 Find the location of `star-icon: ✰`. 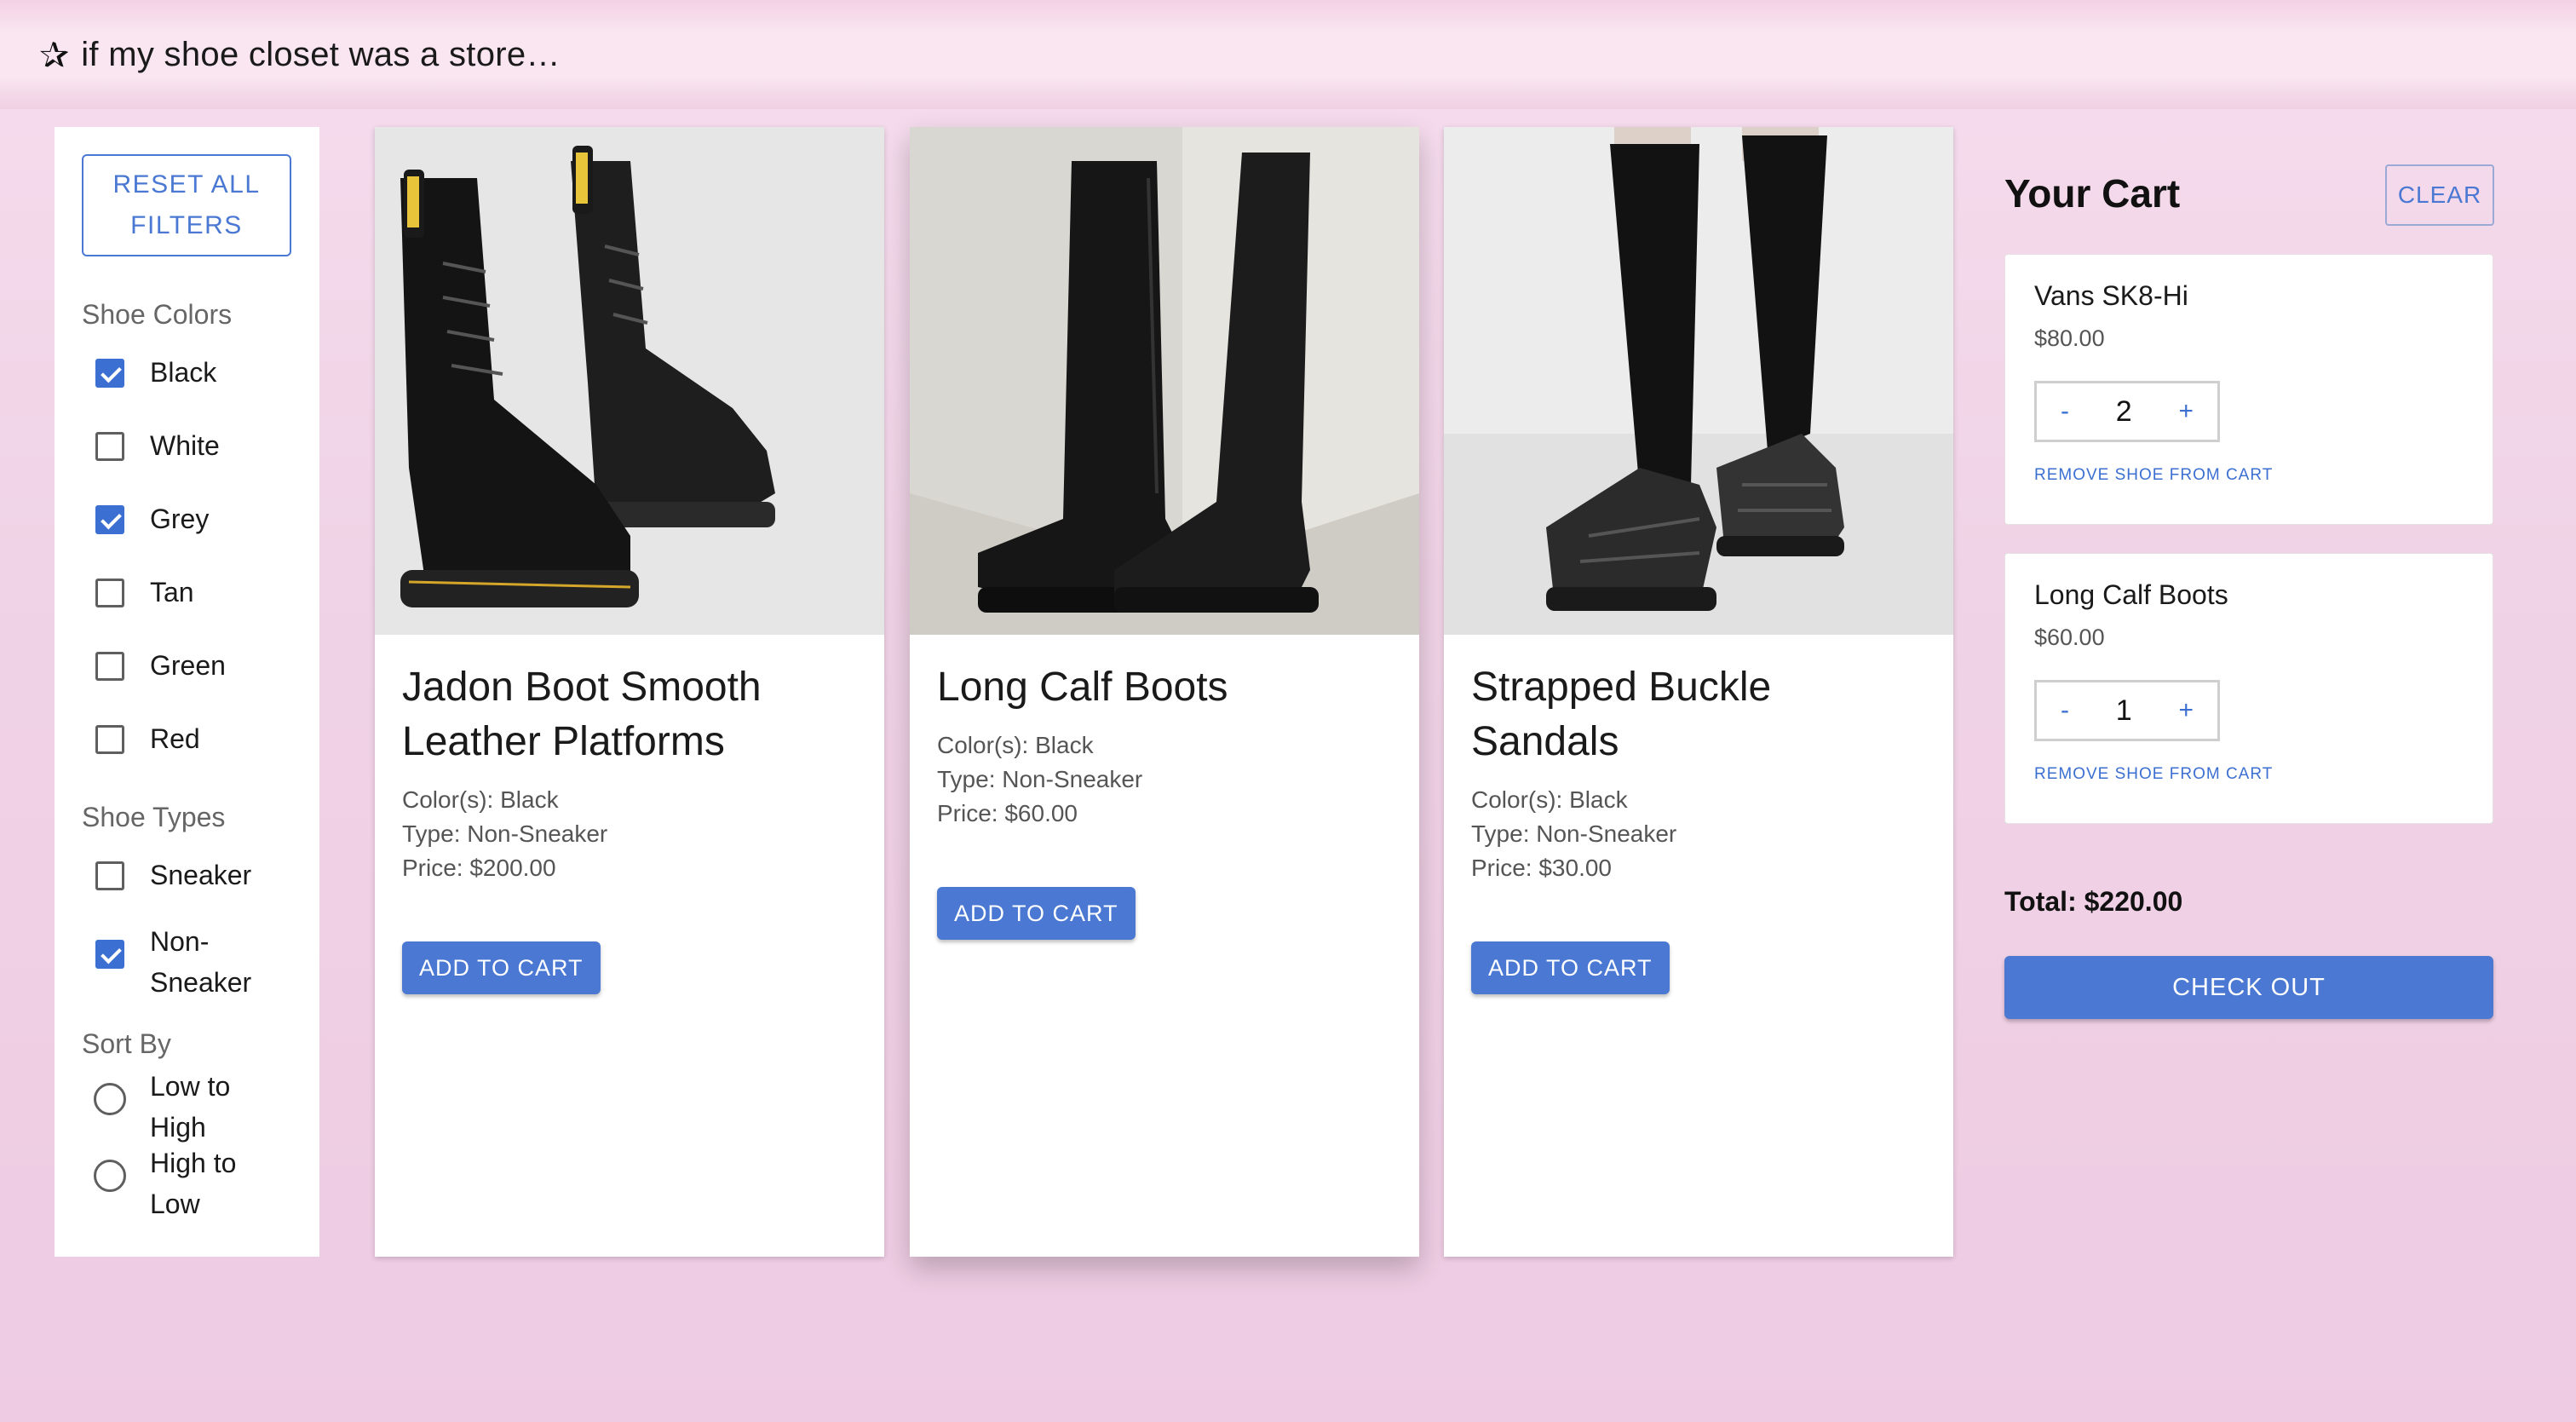

star-icon: ✰ is located at coordinates (55, 54).